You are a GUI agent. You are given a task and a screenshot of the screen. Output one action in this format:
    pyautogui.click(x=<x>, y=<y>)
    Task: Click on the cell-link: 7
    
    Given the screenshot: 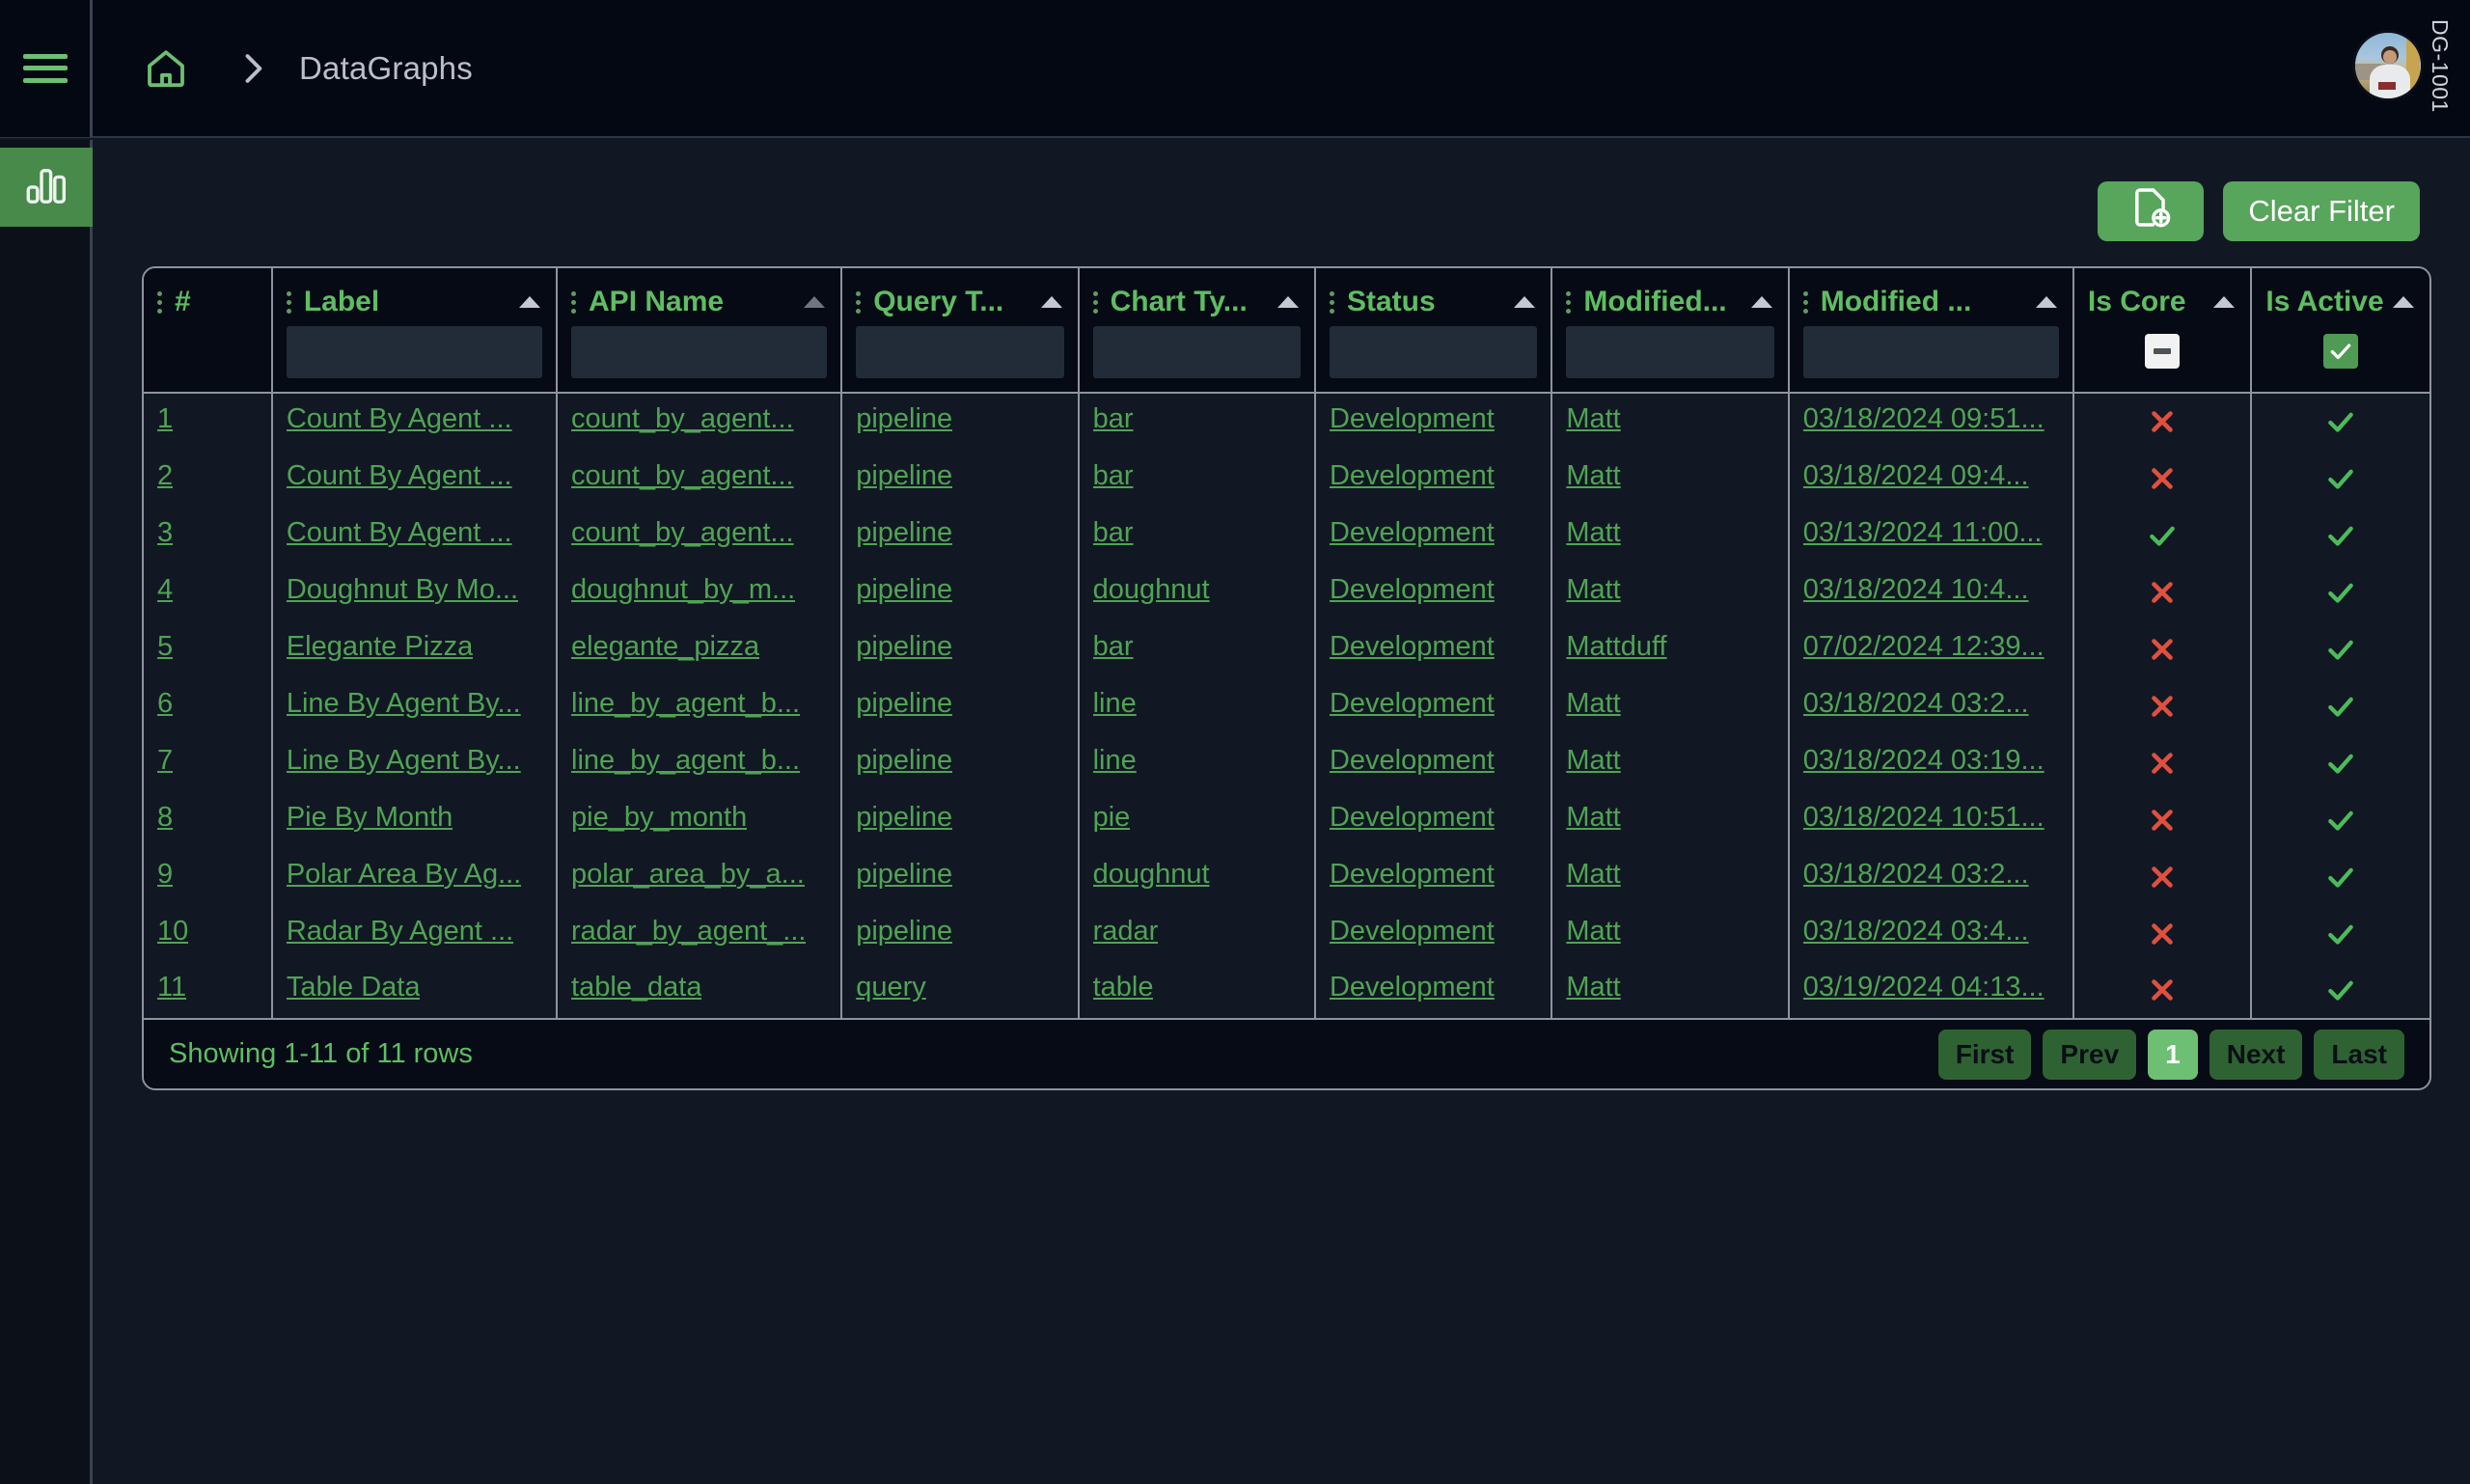 What is the action you would take?
    pyautogui.click(x=165, y=761)
    